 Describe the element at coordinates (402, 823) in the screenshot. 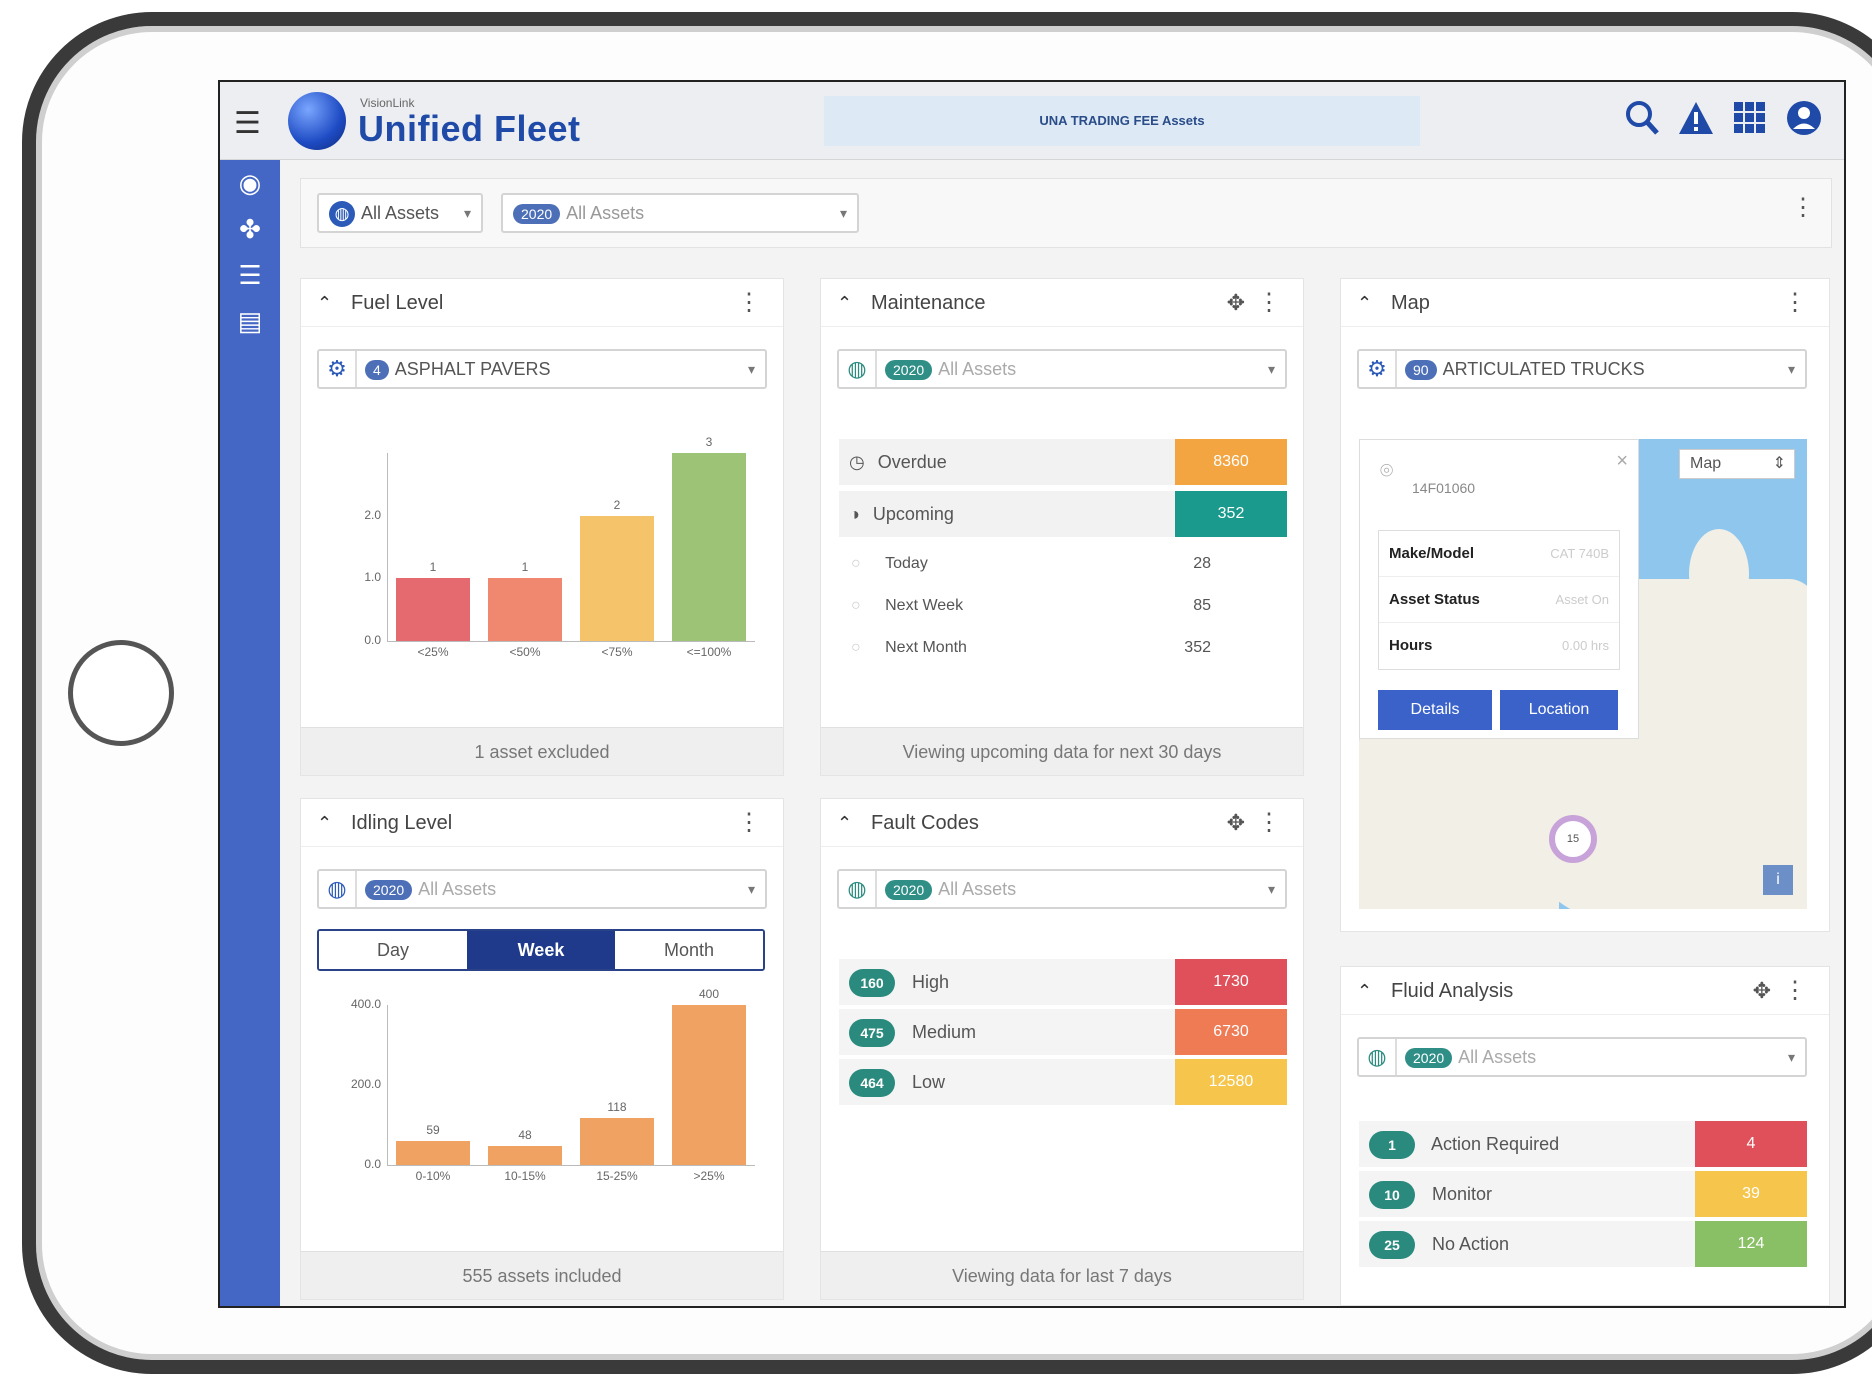

I see `card-title: Idling Level` at that location.